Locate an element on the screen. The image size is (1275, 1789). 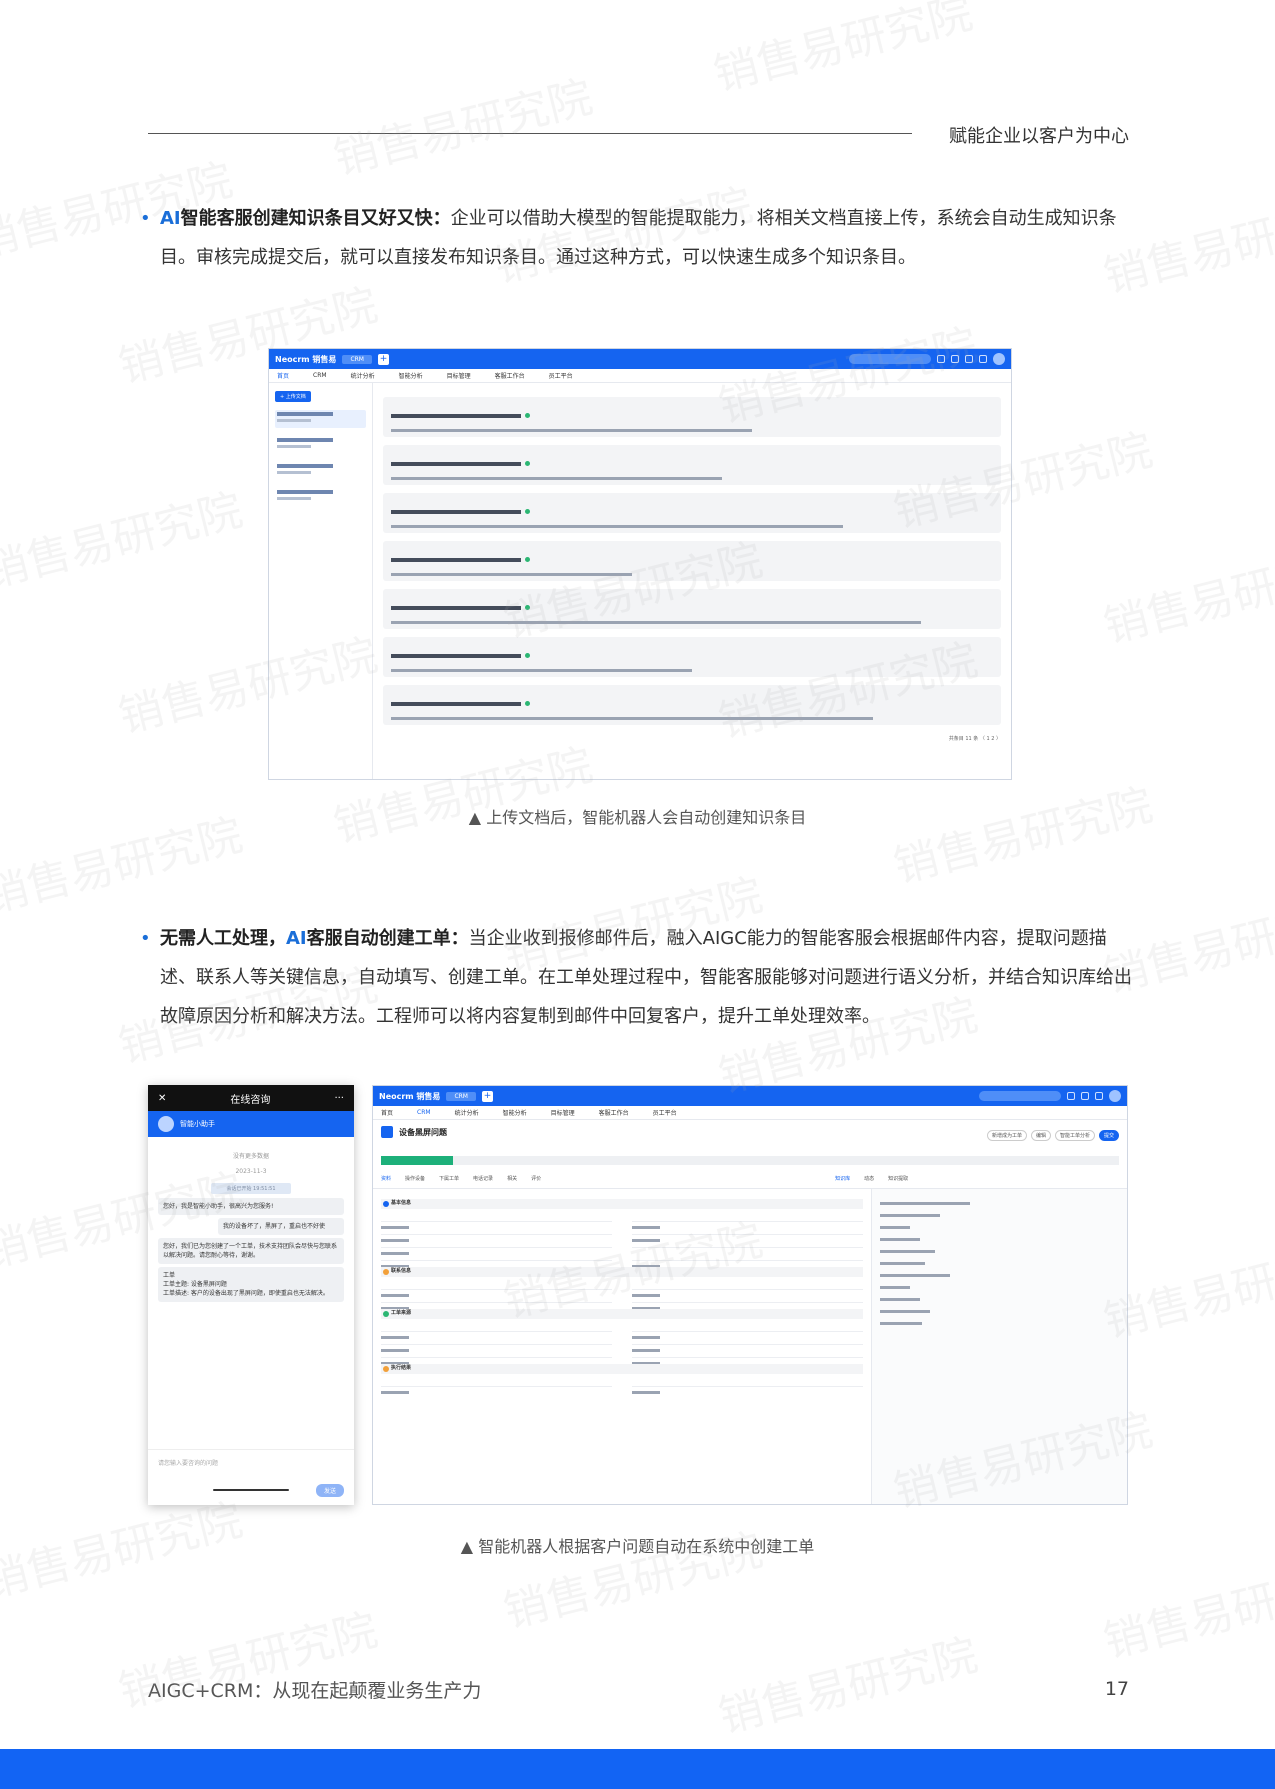
section-source: 工单来源 is located at coordinates (622, 1314).